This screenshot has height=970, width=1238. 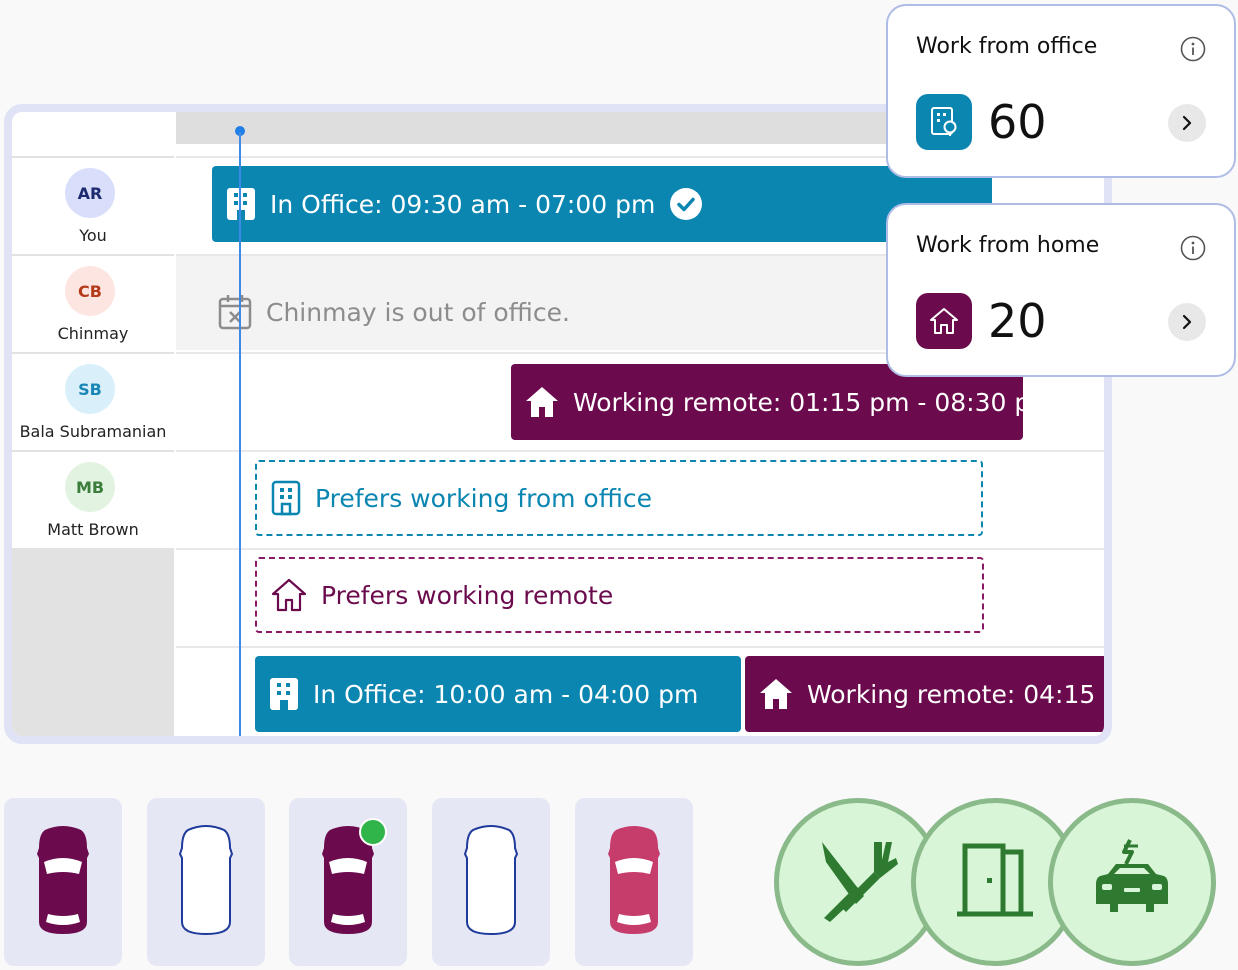 I want to click on person-row-bala: SB Bala Subramanian, so click(x=93, y=402).